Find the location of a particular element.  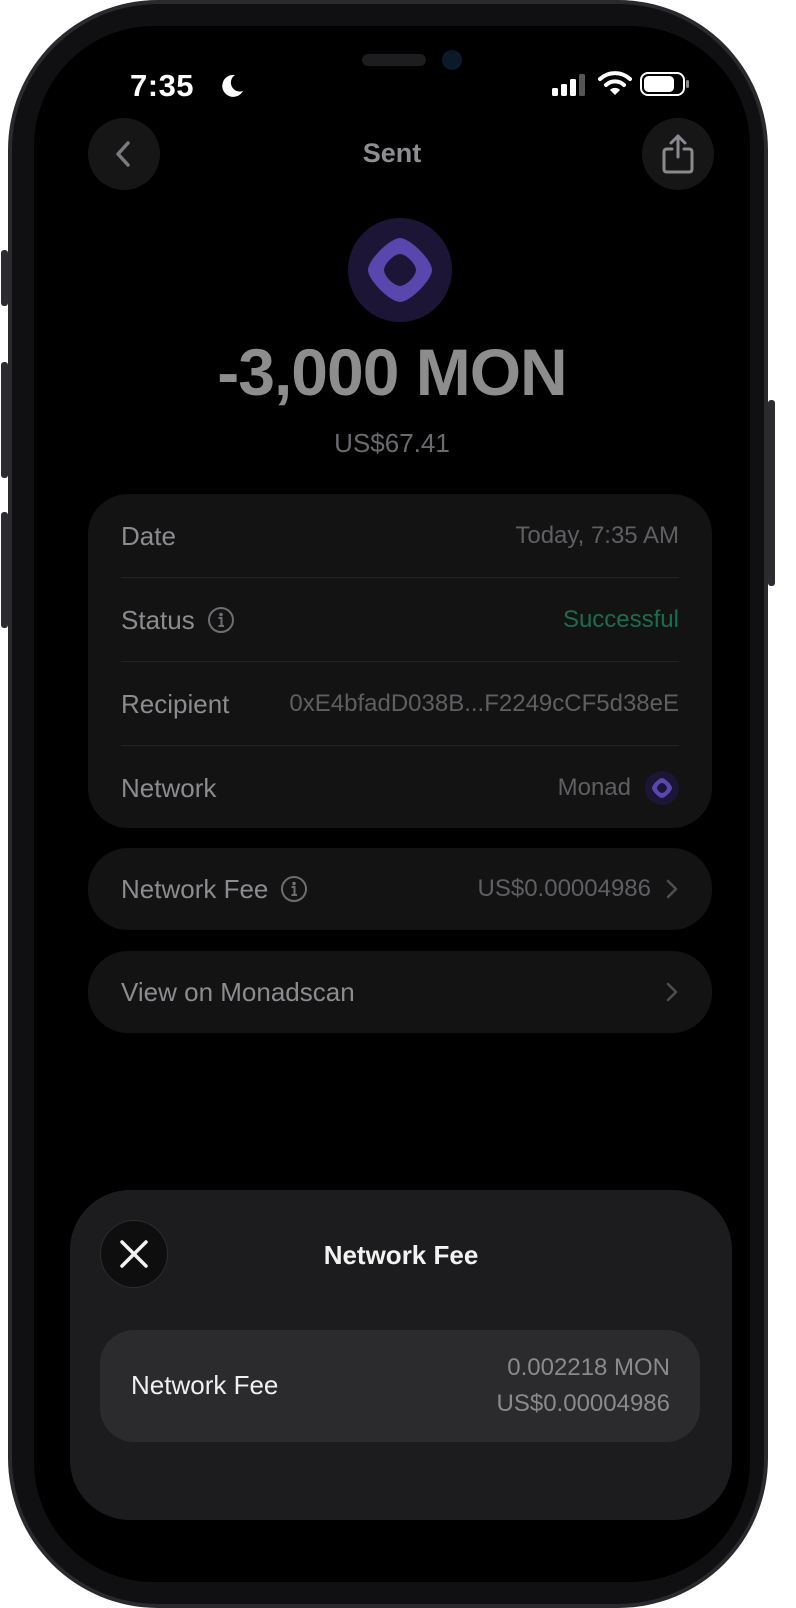

status-time: 7:35 is located at coordinates (162, 85).